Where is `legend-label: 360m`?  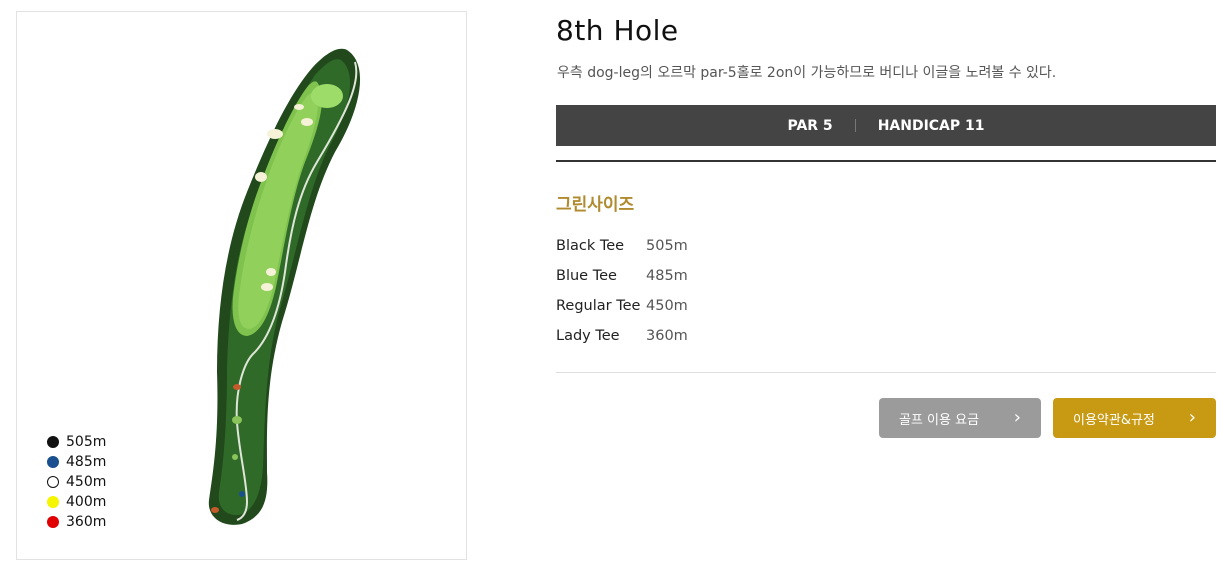 legend-label: 360m is located at coordinates (86, 522).